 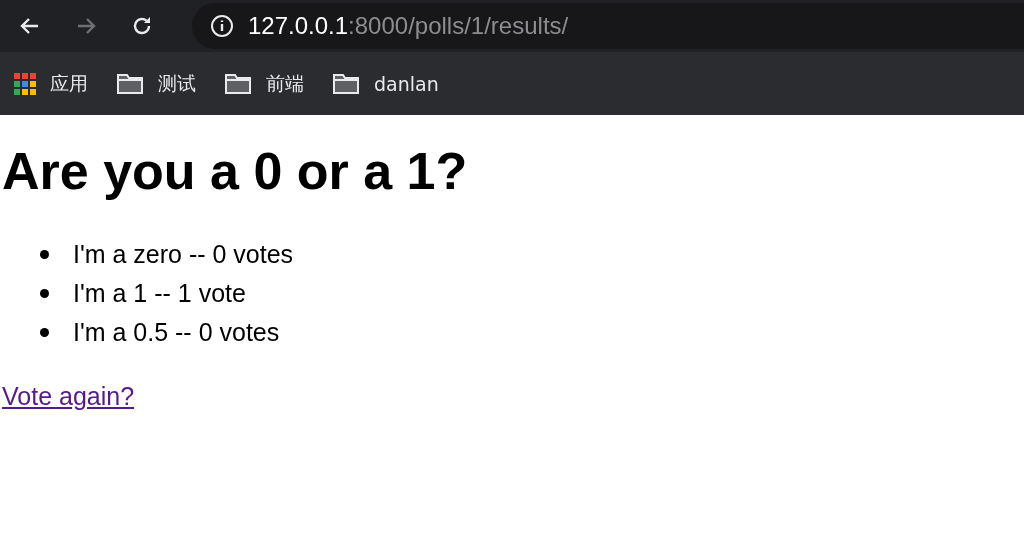 I want to click on result-text: I'm a 1 -- 1 vote, so click(x=159, y=293).